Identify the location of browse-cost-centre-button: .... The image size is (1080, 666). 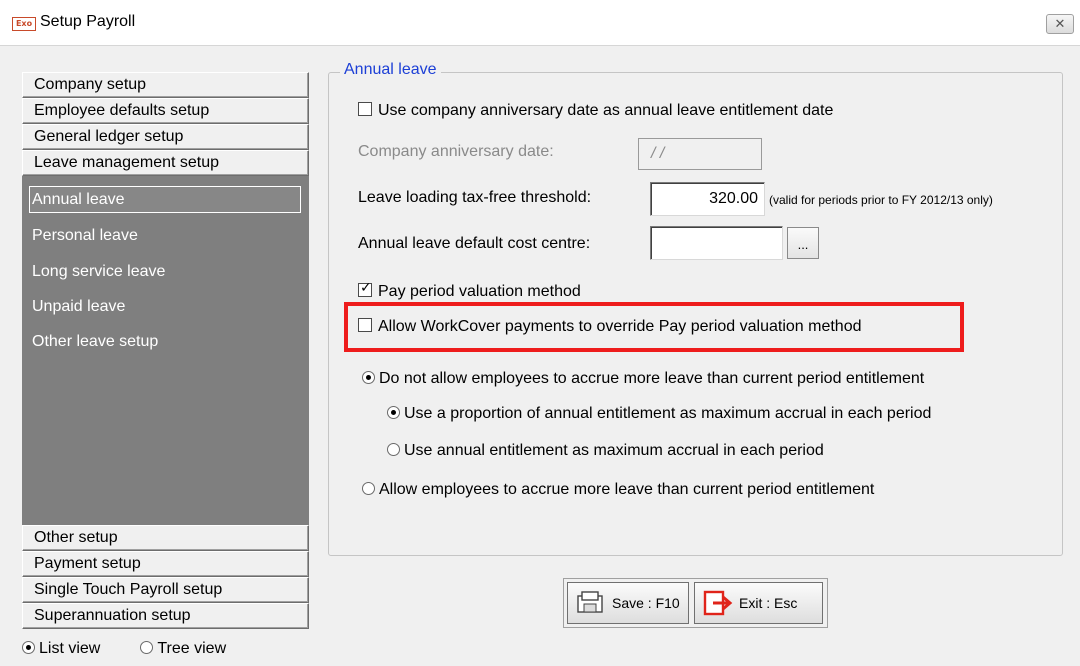
(803, 243).